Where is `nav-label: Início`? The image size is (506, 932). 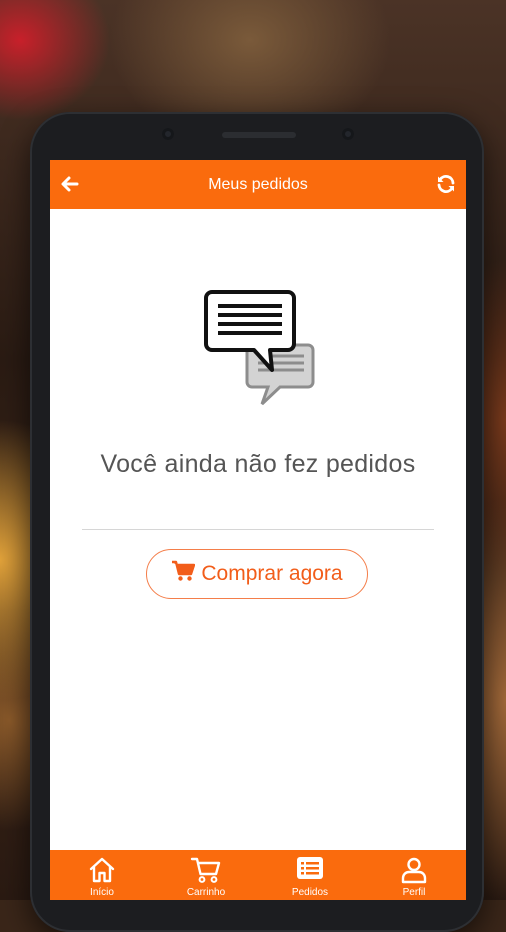 nav-label: Início is located at coordinates (102, 892).